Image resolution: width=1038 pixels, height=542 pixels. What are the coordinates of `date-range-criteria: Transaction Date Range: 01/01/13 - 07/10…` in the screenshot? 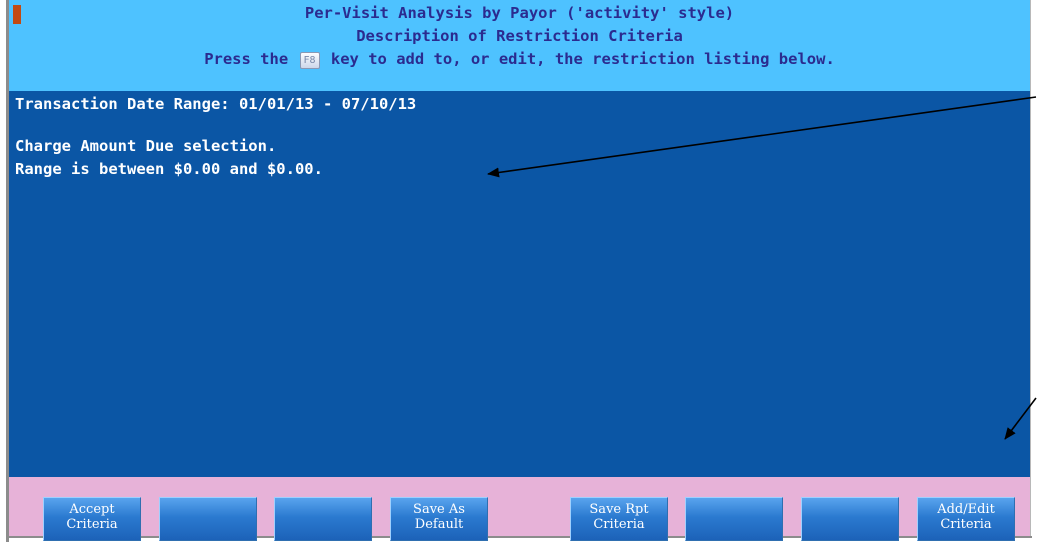 It's located at (216, 104).